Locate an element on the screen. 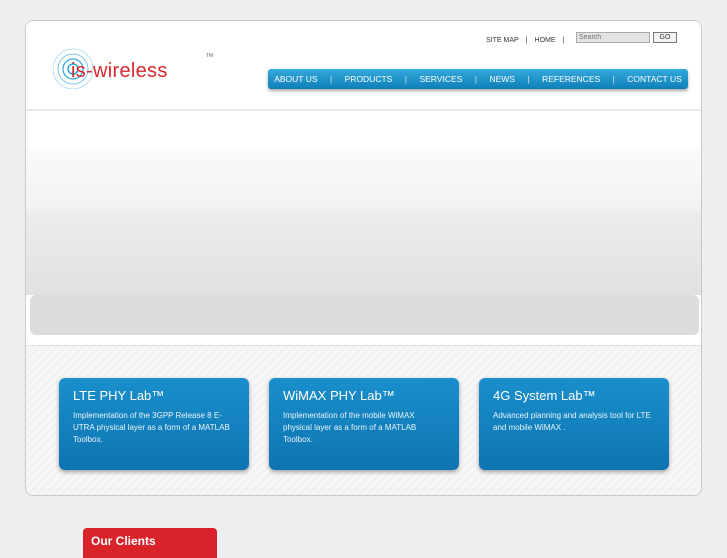 This screenshot has height=558, width=727. logo-text: is-wireless is located at coordinates (119, 71).